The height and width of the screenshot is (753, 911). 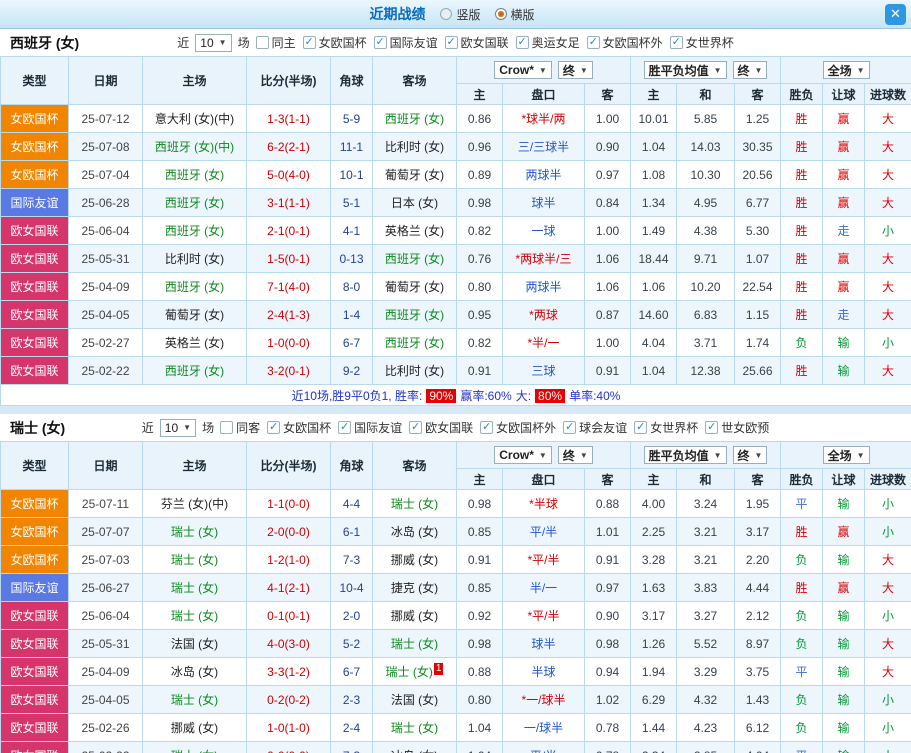 What do you see at coordinates (275, 42) in the screenshot?
I see `filter-checkbox: 同主` at bounding box center [275, 42].